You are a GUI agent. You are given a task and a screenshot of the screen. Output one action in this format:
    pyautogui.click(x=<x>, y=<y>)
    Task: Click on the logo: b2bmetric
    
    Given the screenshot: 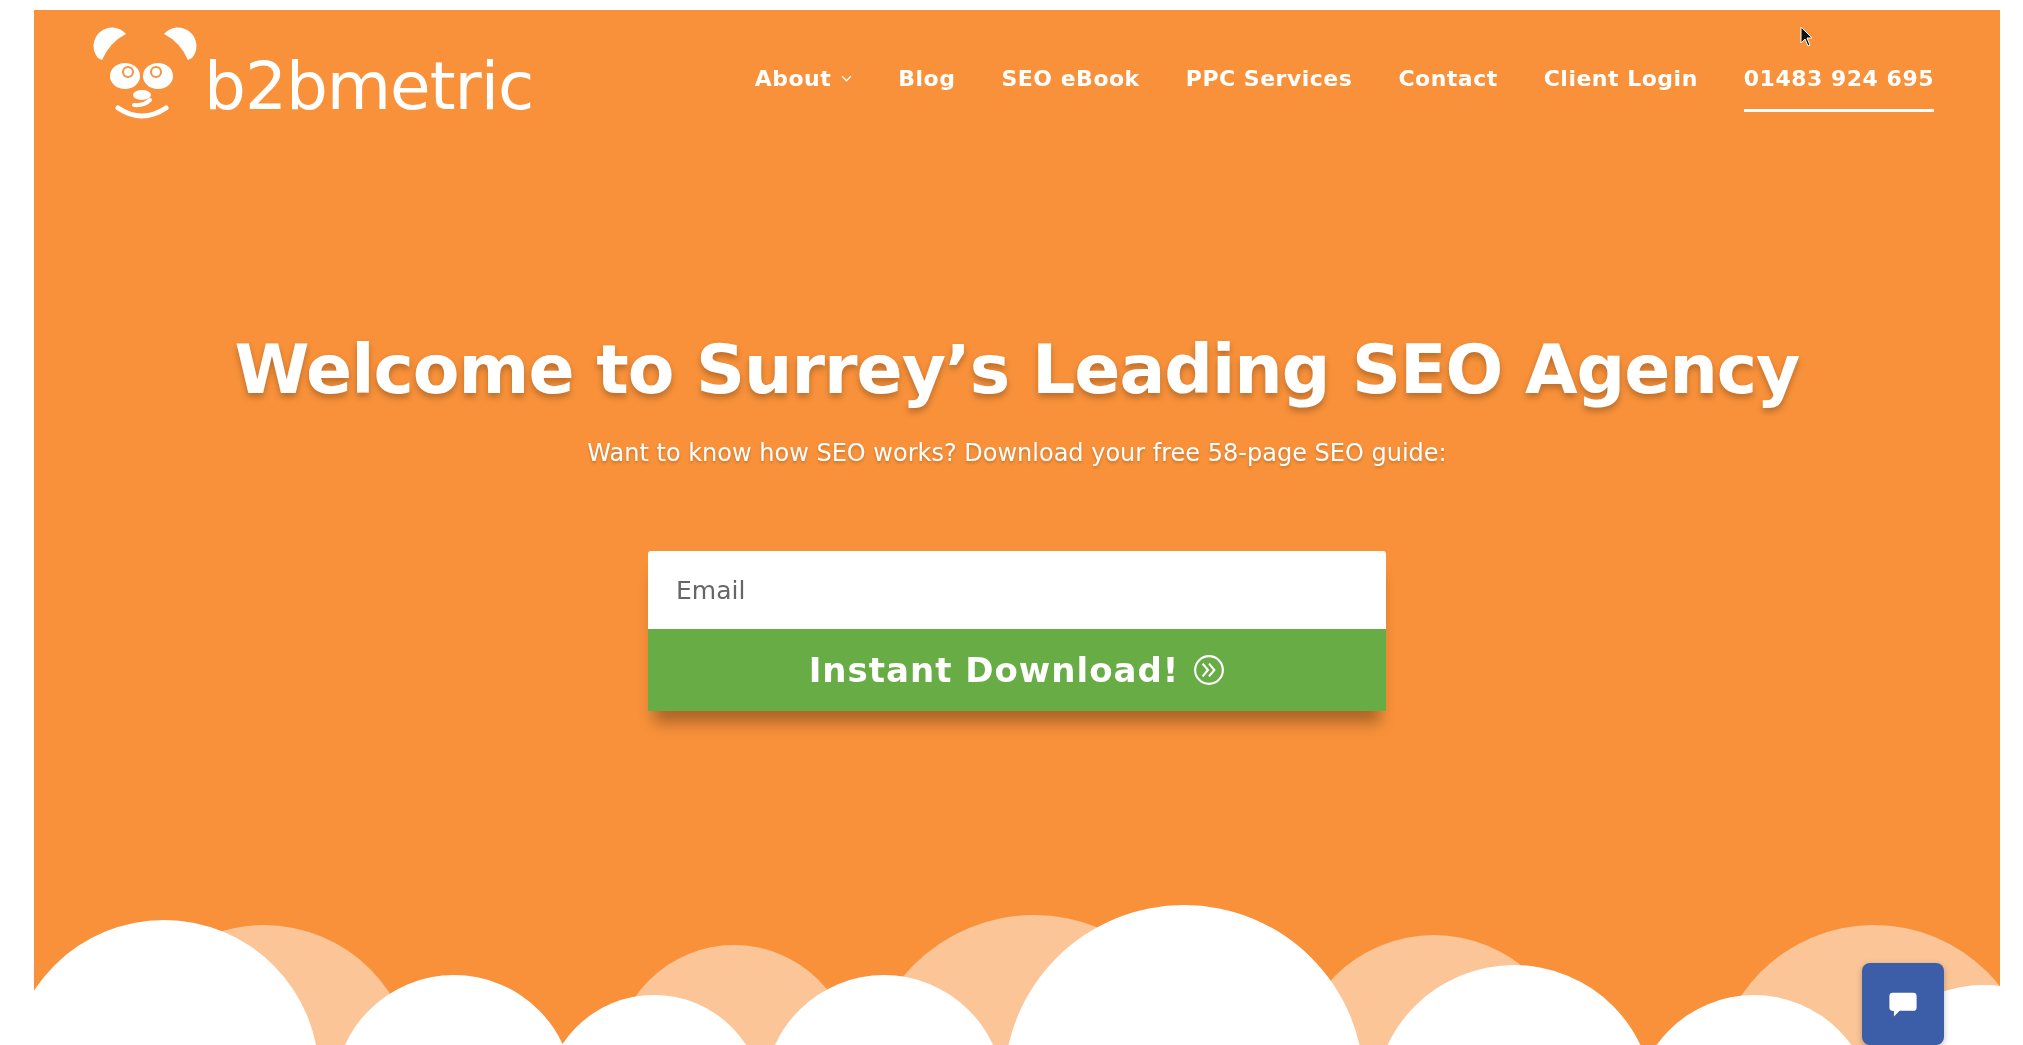 What is the action you would take?
    pyautogui.click(x=312, y=75)
    